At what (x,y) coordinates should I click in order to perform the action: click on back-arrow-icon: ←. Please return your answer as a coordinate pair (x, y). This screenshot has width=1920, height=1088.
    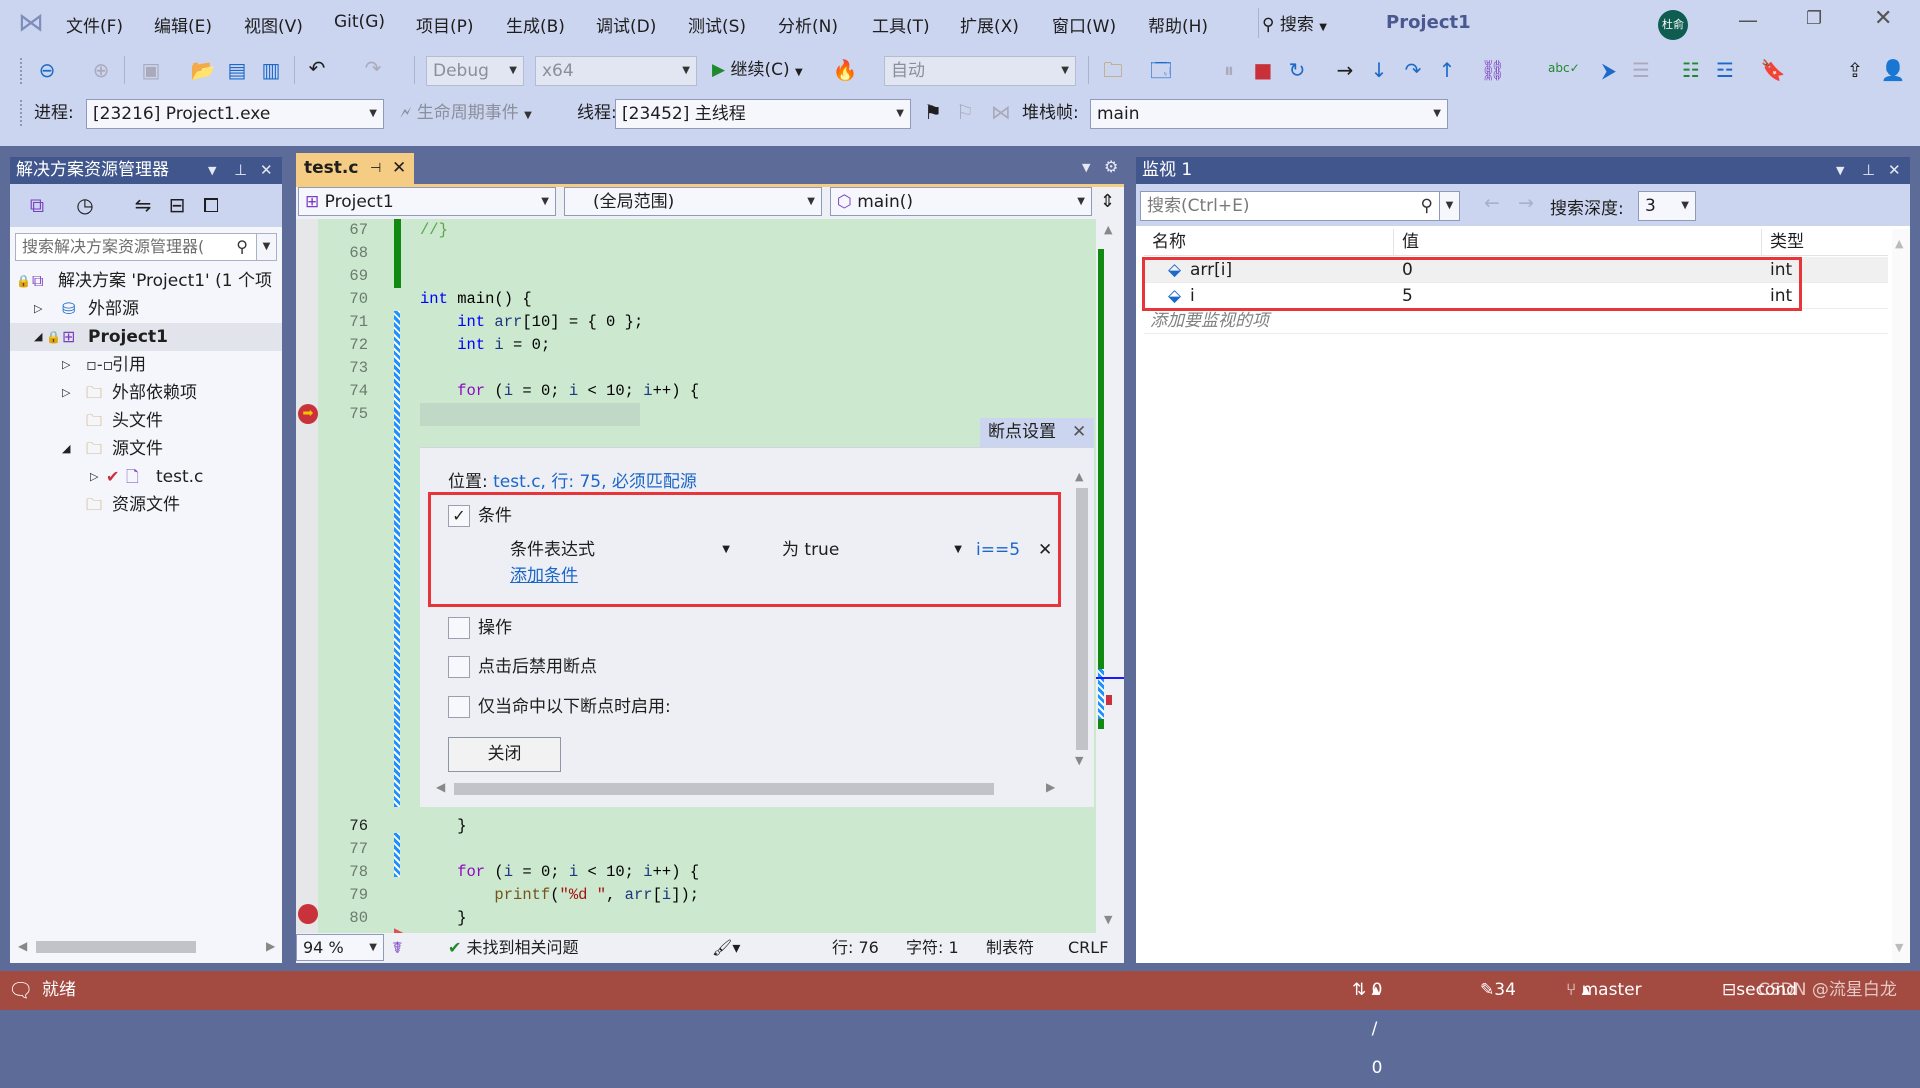
    Looking at the image, I should click on (1492, 203).